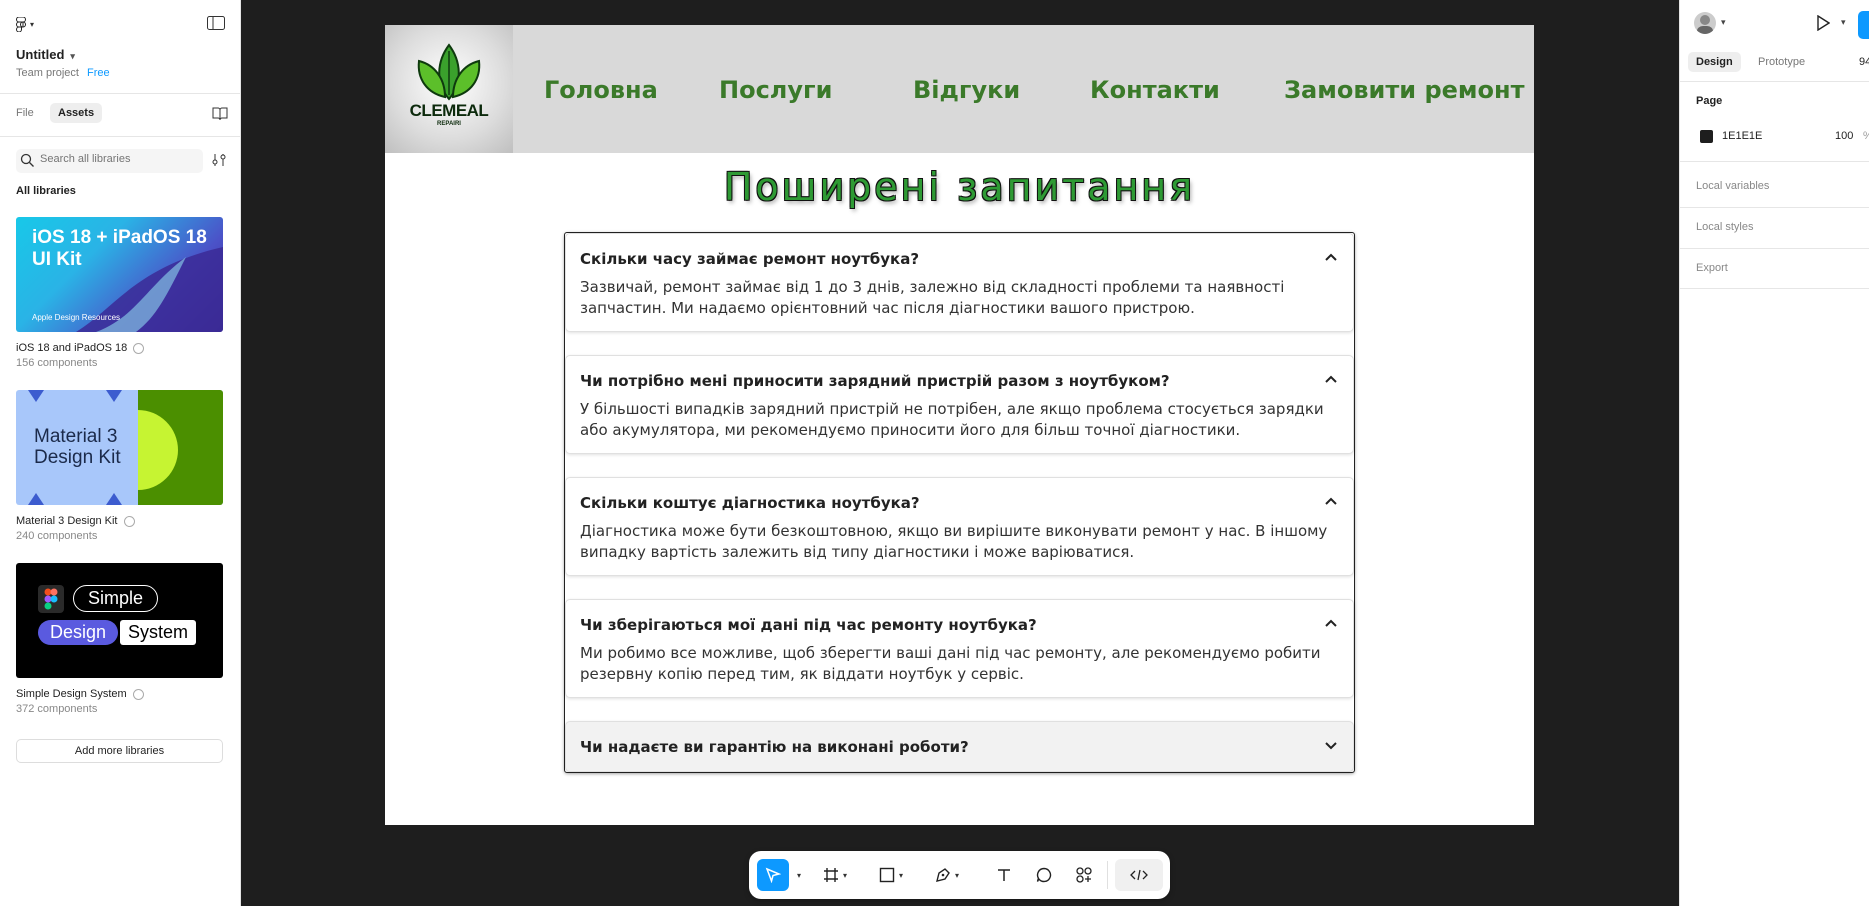 The height and width of the screenshot is (906, 1869). What do you see at coordinates (219, 160) in the screenshot?
I see `filter-icon` at bounding box center [219, 160].